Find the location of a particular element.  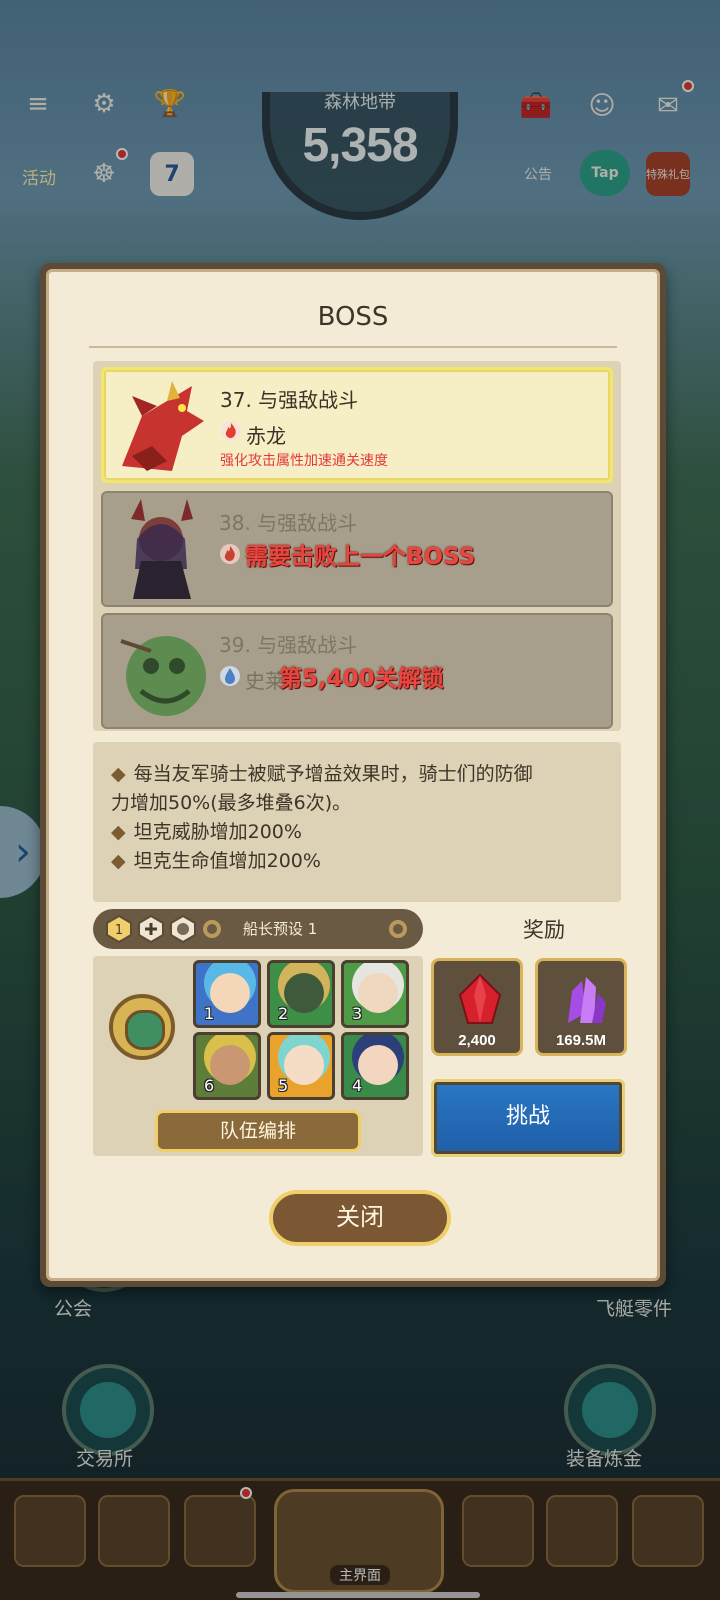

events-label: 活动 is located at coordinates (39, 178).